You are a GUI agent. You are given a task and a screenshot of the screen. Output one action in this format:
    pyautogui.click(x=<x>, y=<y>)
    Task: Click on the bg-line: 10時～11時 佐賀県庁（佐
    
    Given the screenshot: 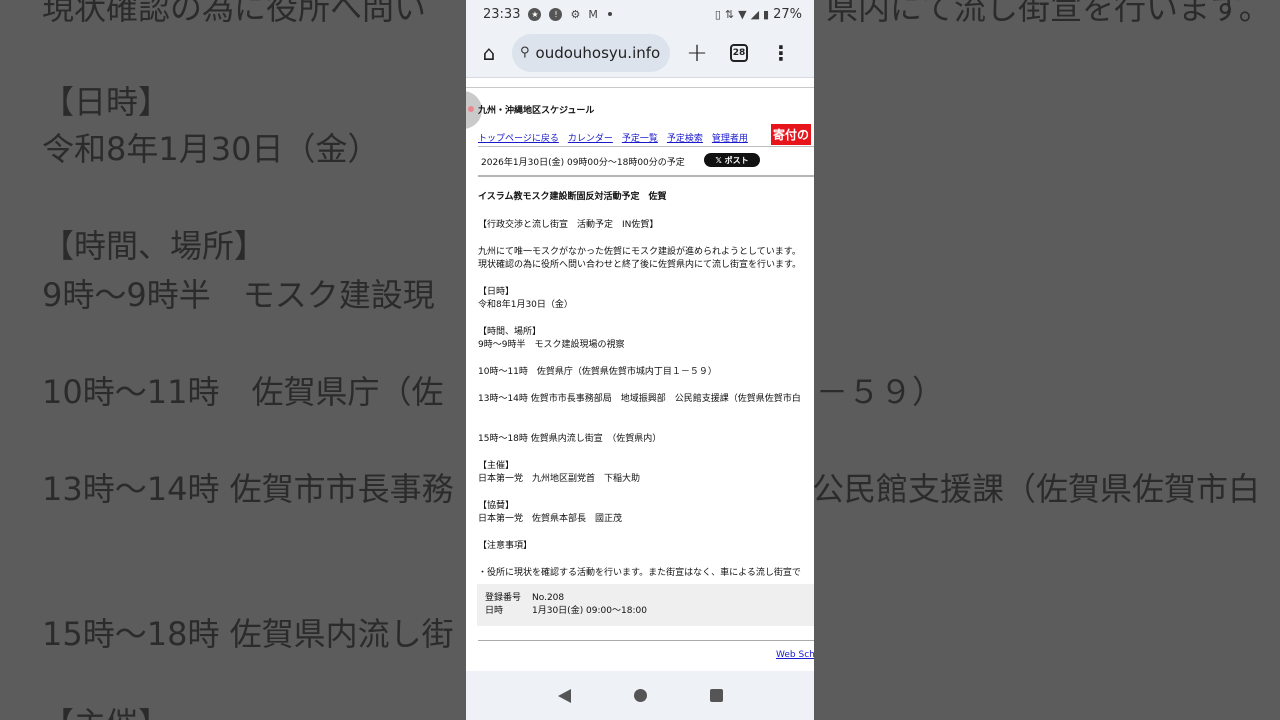 What is the action you would take?
    pyautogui.click(x=243, y=392)
    